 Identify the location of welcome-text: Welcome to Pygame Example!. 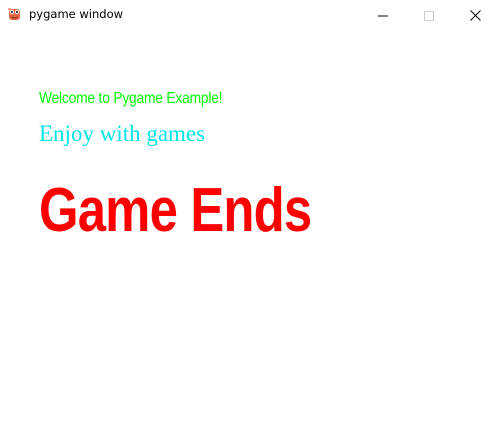
(131, 98).